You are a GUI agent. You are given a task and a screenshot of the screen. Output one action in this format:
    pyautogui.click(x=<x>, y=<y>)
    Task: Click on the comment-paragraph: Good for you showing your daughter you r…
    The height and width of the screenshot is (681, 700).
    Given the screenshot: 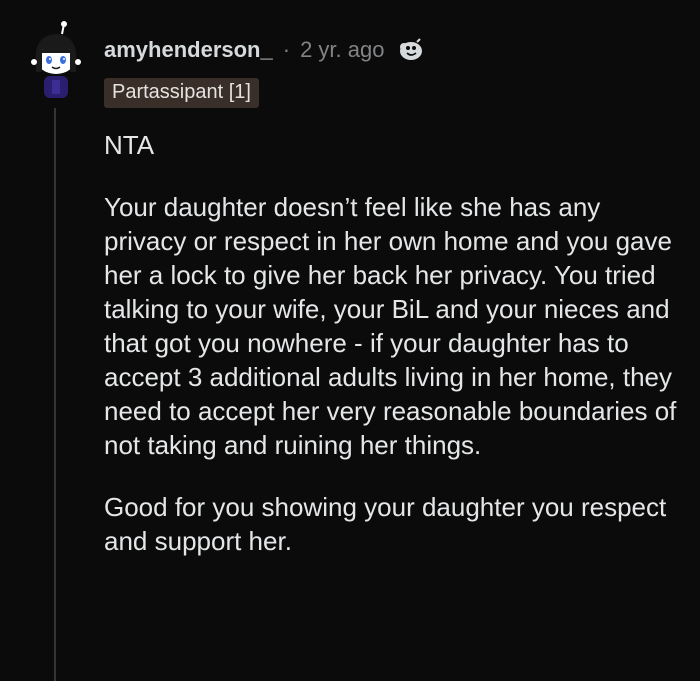 What is the action you would take?
    pyautogui.click(x=385, y=524)
    